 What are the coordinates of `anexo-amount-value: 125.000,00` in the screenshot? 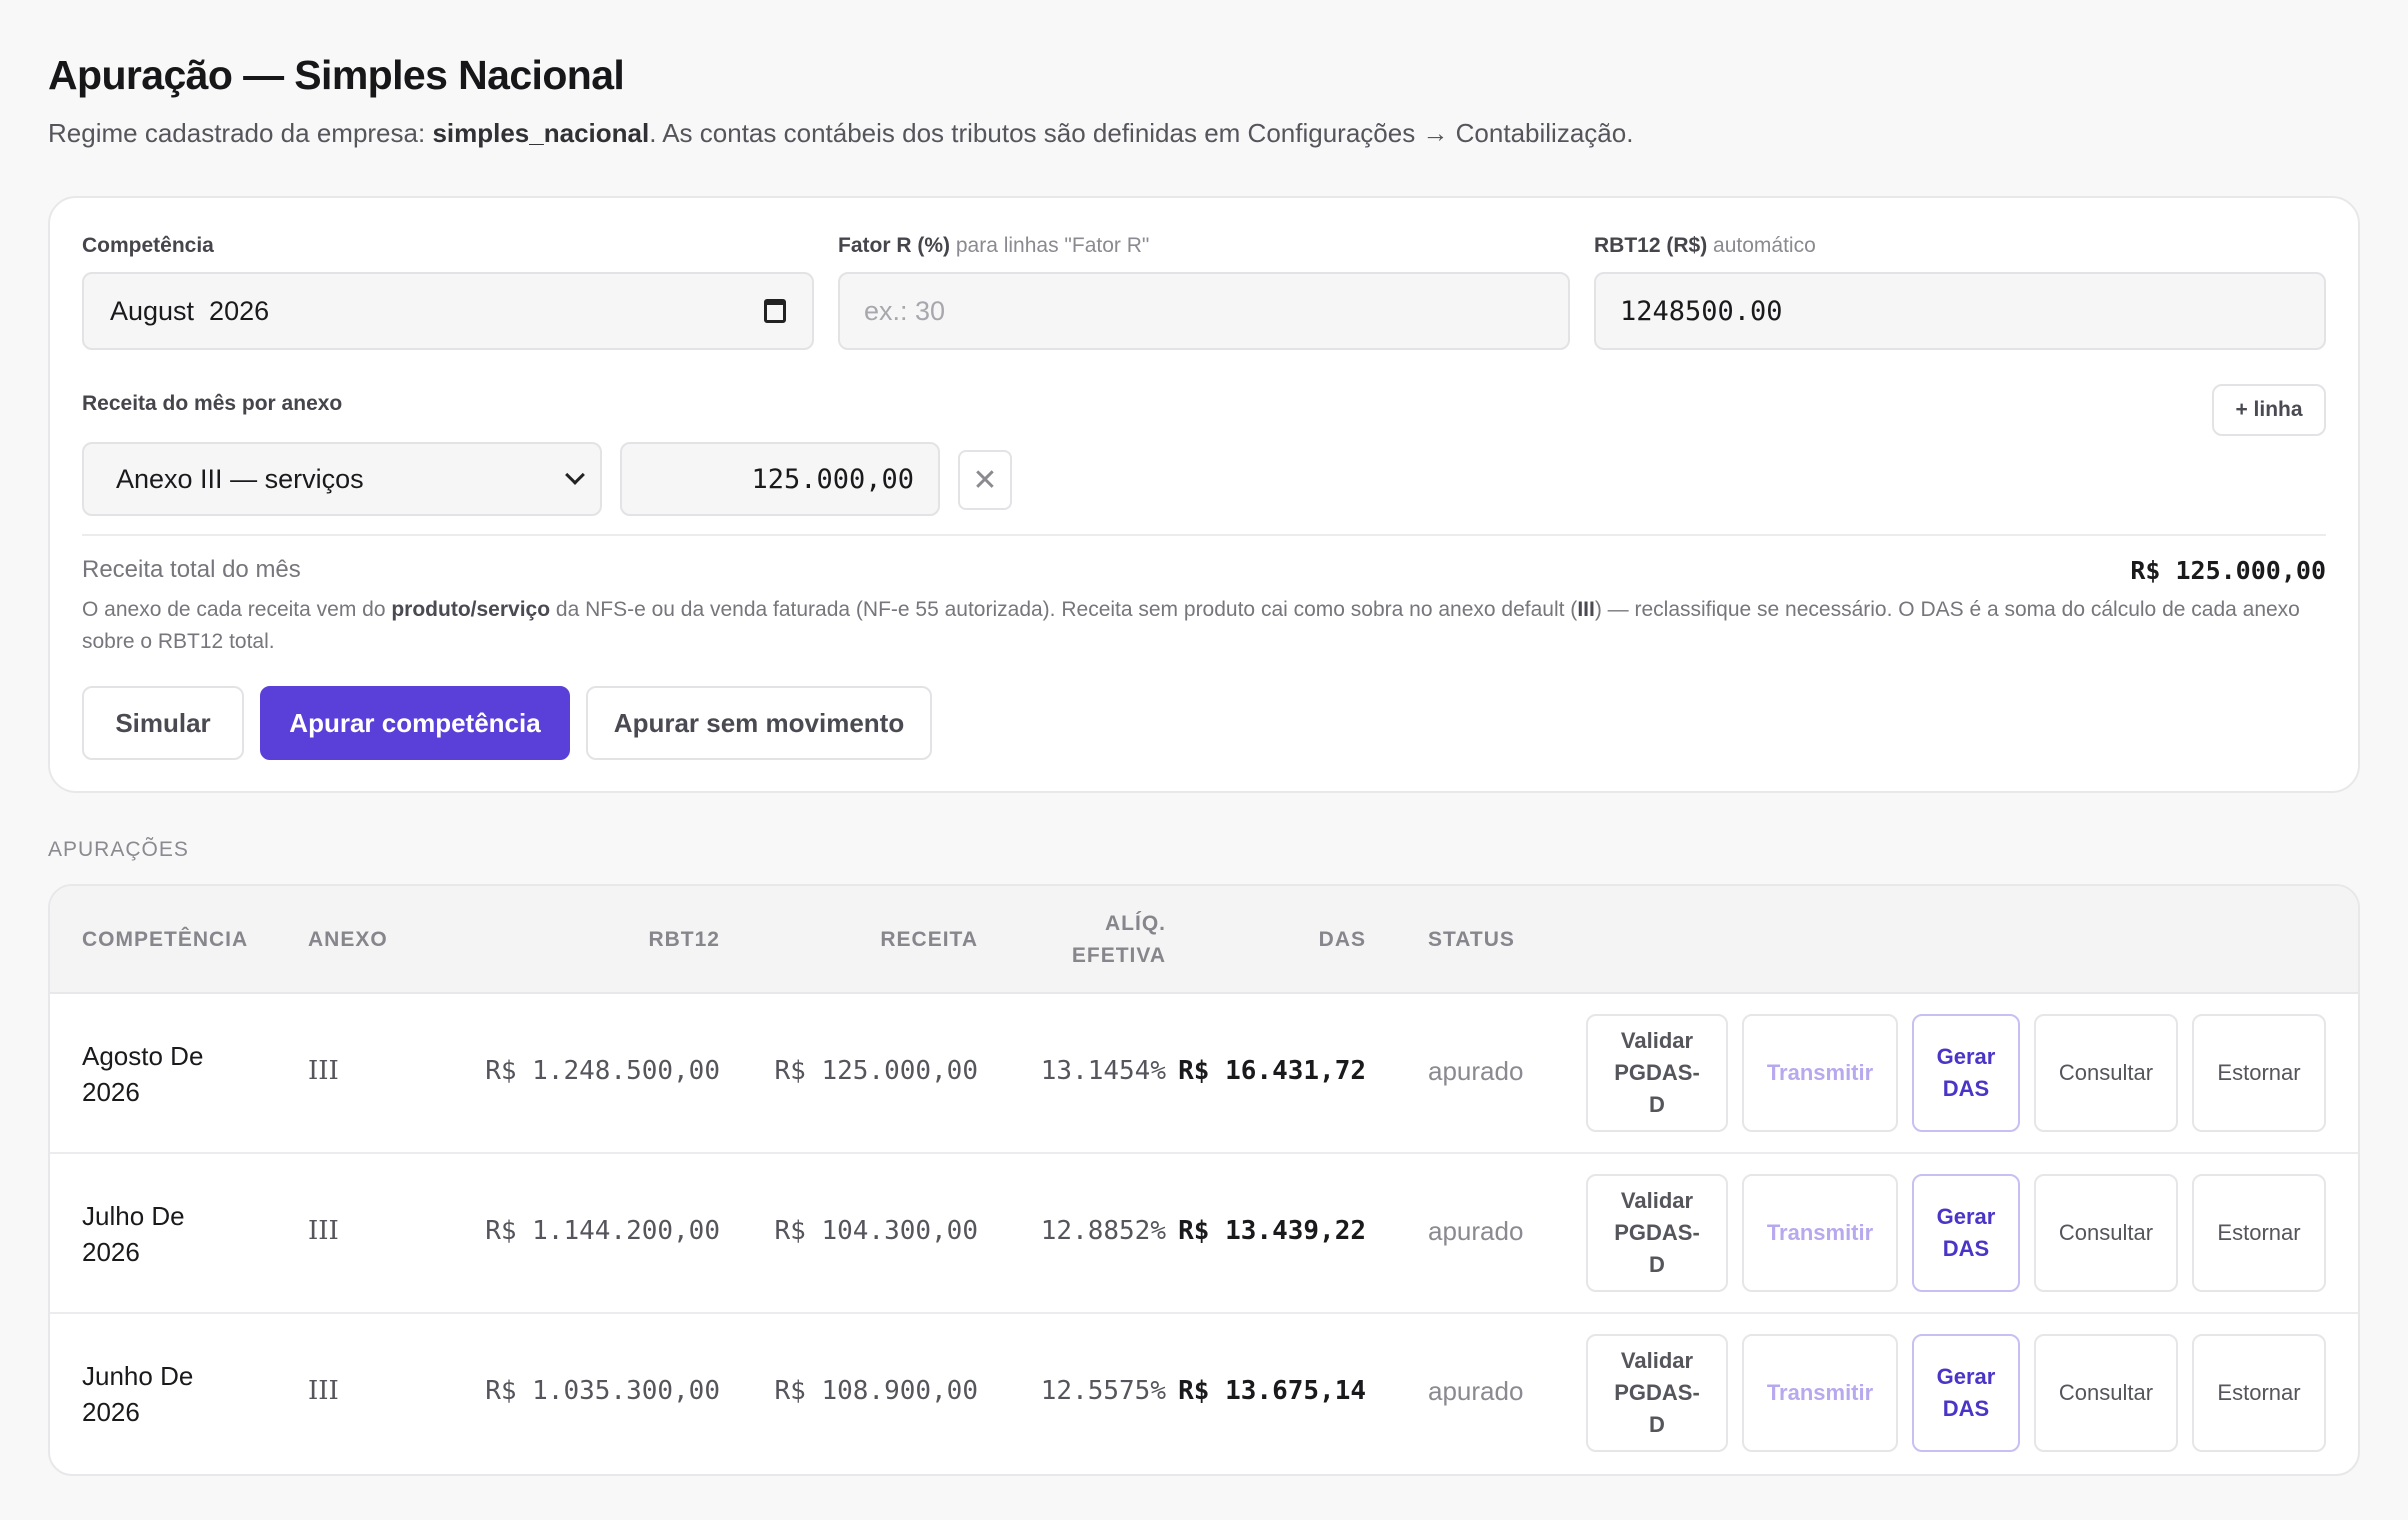 It's located at (832, 479).